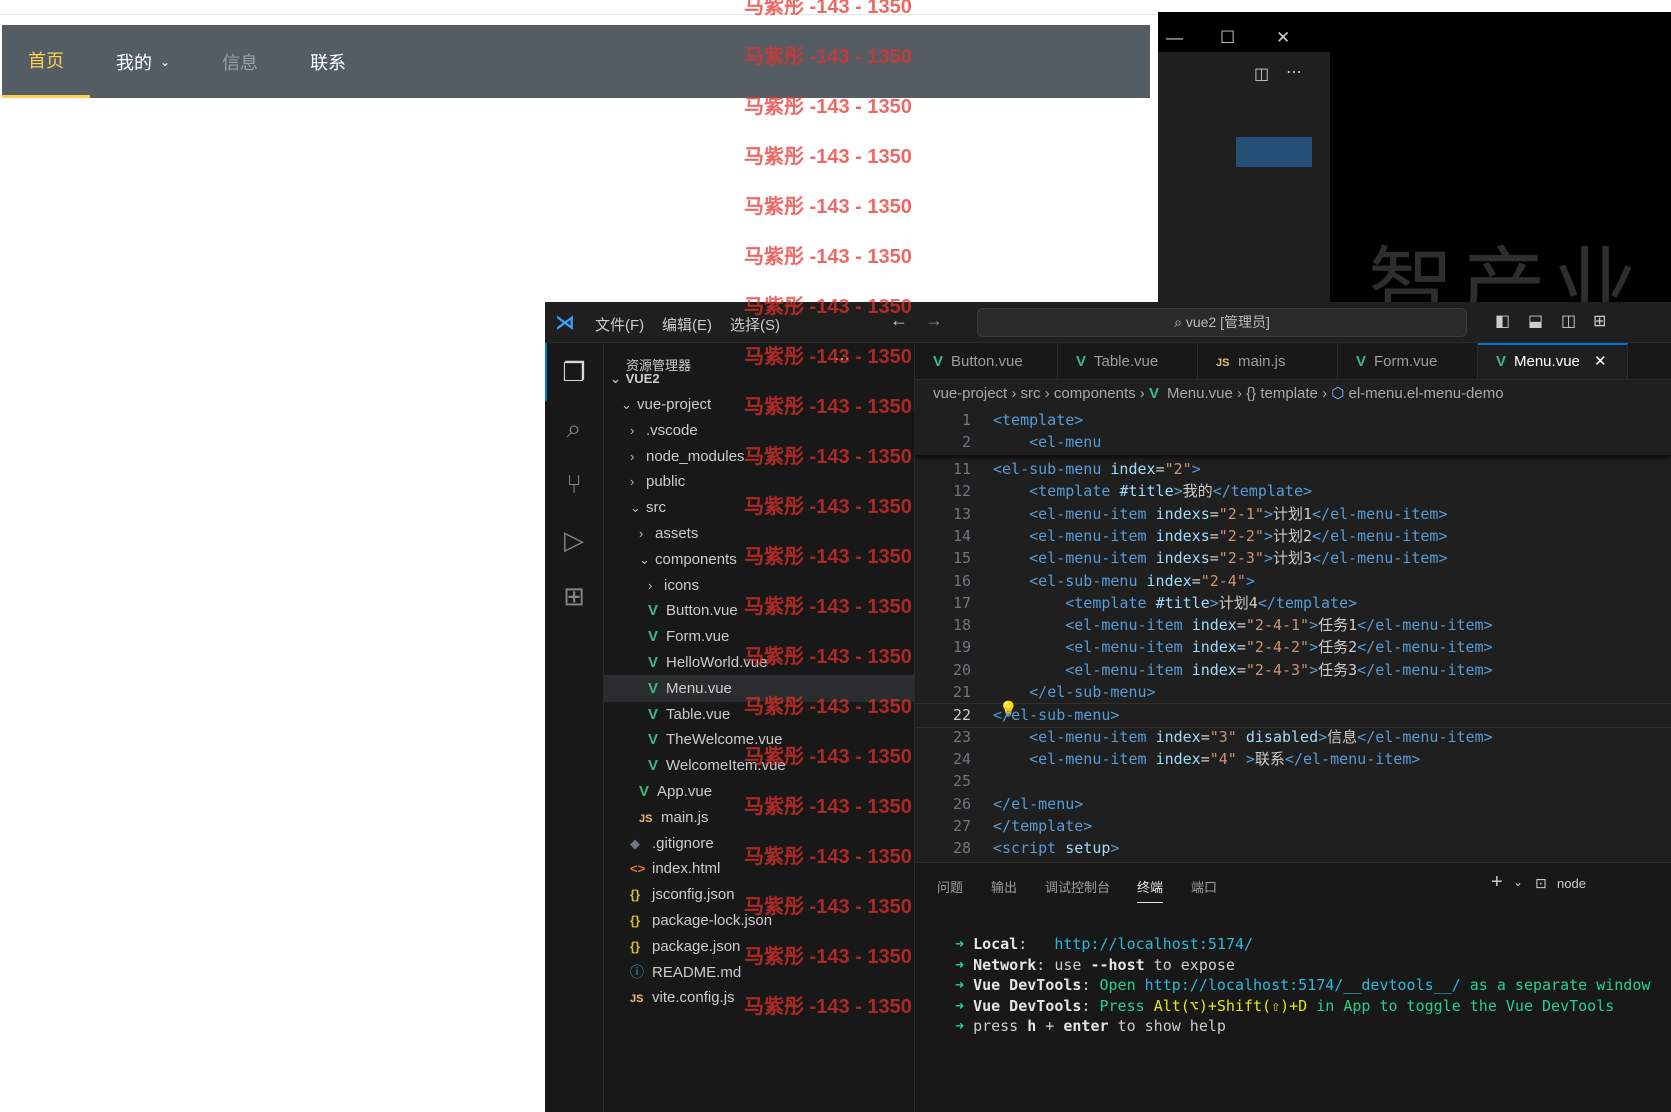 This screenshot has width=1671, height=1112. What do you see at coordinates (759, 430) in the screenshot?
I see `tree-item: › .vscode` at bounding box center [759, 430].